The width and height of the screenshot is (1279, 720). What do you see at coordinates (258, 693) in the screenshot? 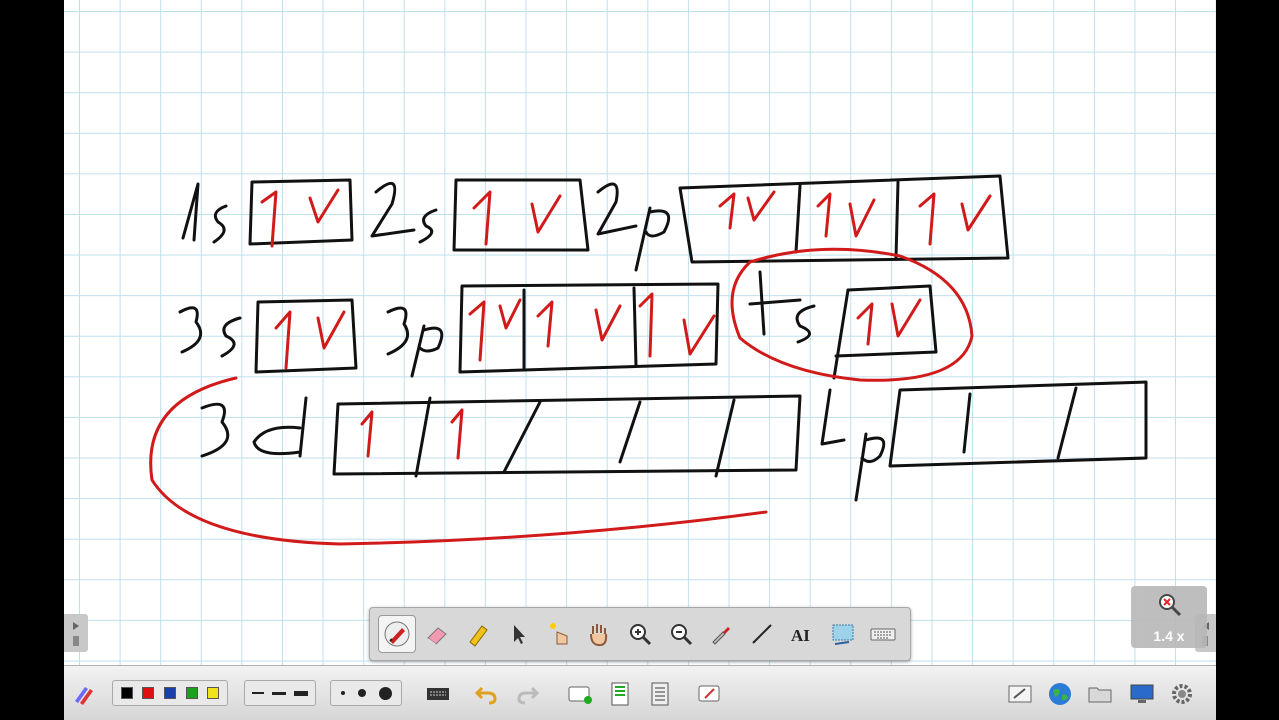
I see `line-width-thin` at bounding box center [258, 693].